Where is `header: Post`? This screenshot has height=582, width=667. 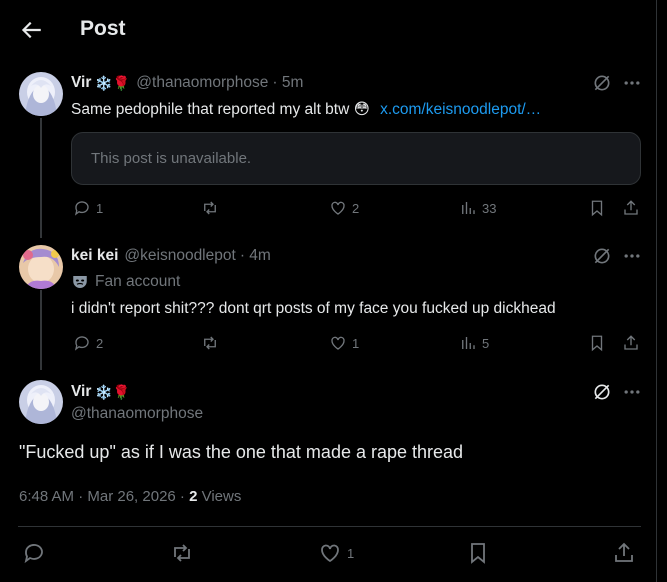 header: Post is located at coordinates (328, 30).